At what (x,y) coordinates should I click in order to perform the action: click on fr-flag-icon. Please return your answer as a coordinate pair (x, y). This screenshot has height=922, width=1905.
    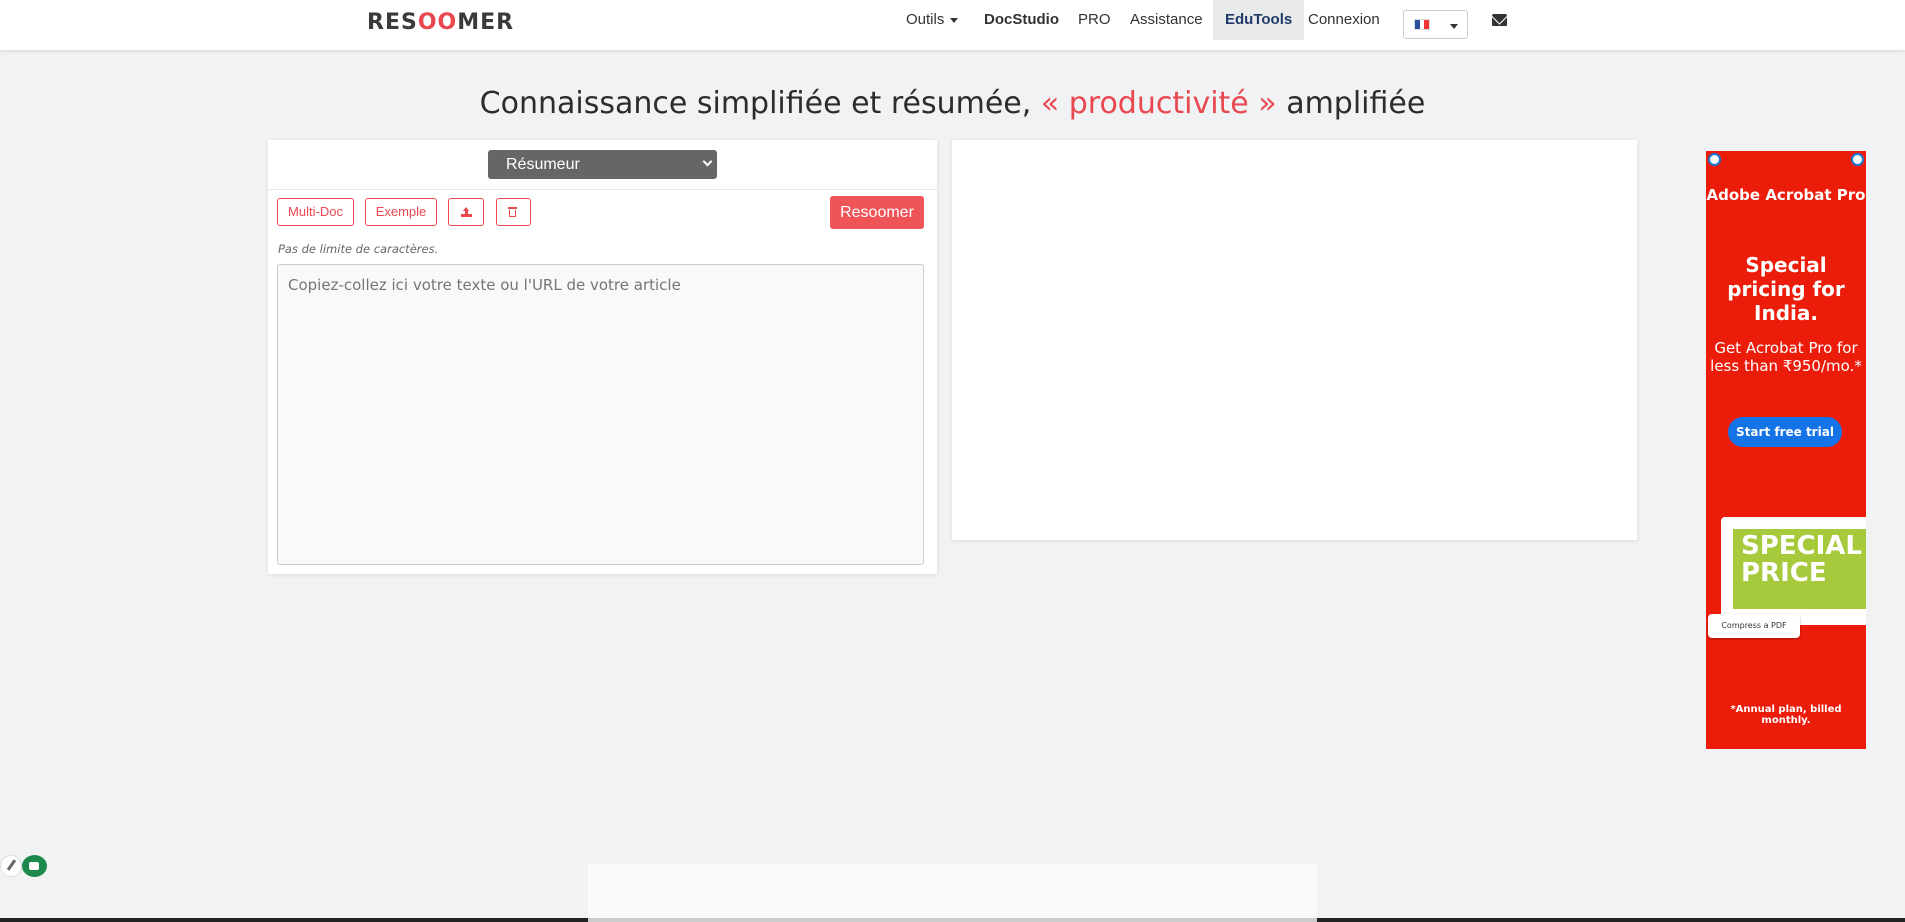
    Looking at the image, I should click on (1422, 24).